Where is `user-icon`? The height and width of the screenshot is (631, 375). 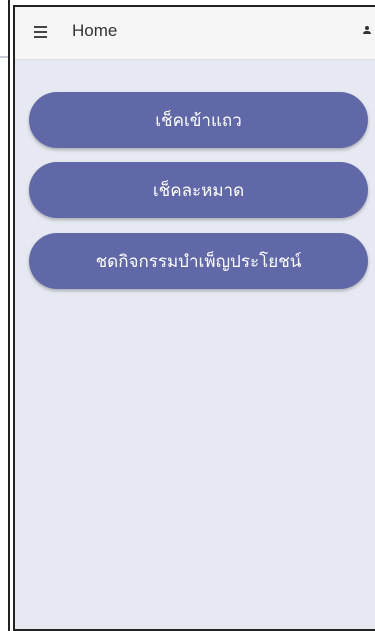
user-icon is located at coordinates (367, 31).